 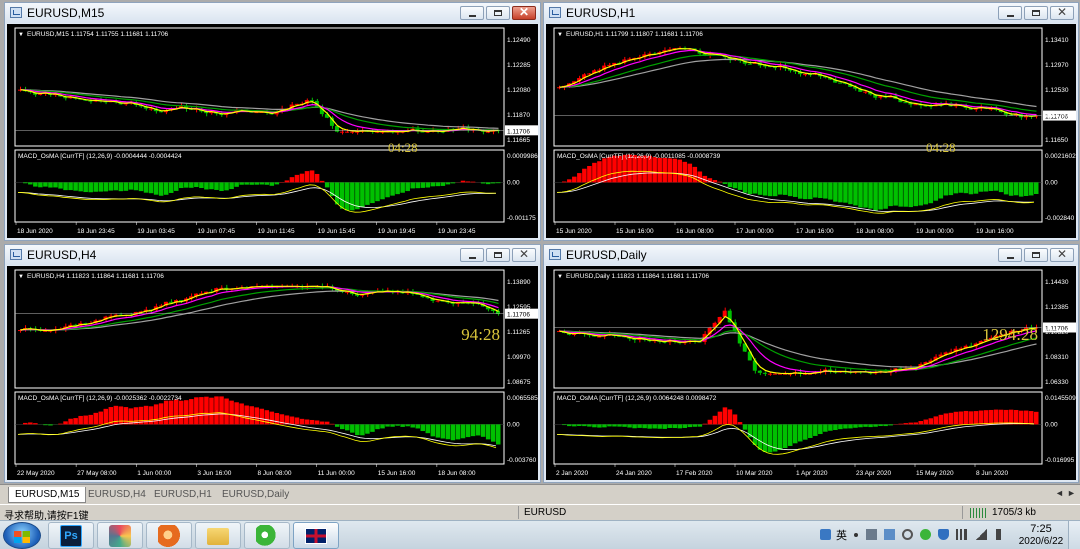 What do you see at coordinates (961, 534) in the screenshot?
I see `network-icon` at bounding box center [961, 534].